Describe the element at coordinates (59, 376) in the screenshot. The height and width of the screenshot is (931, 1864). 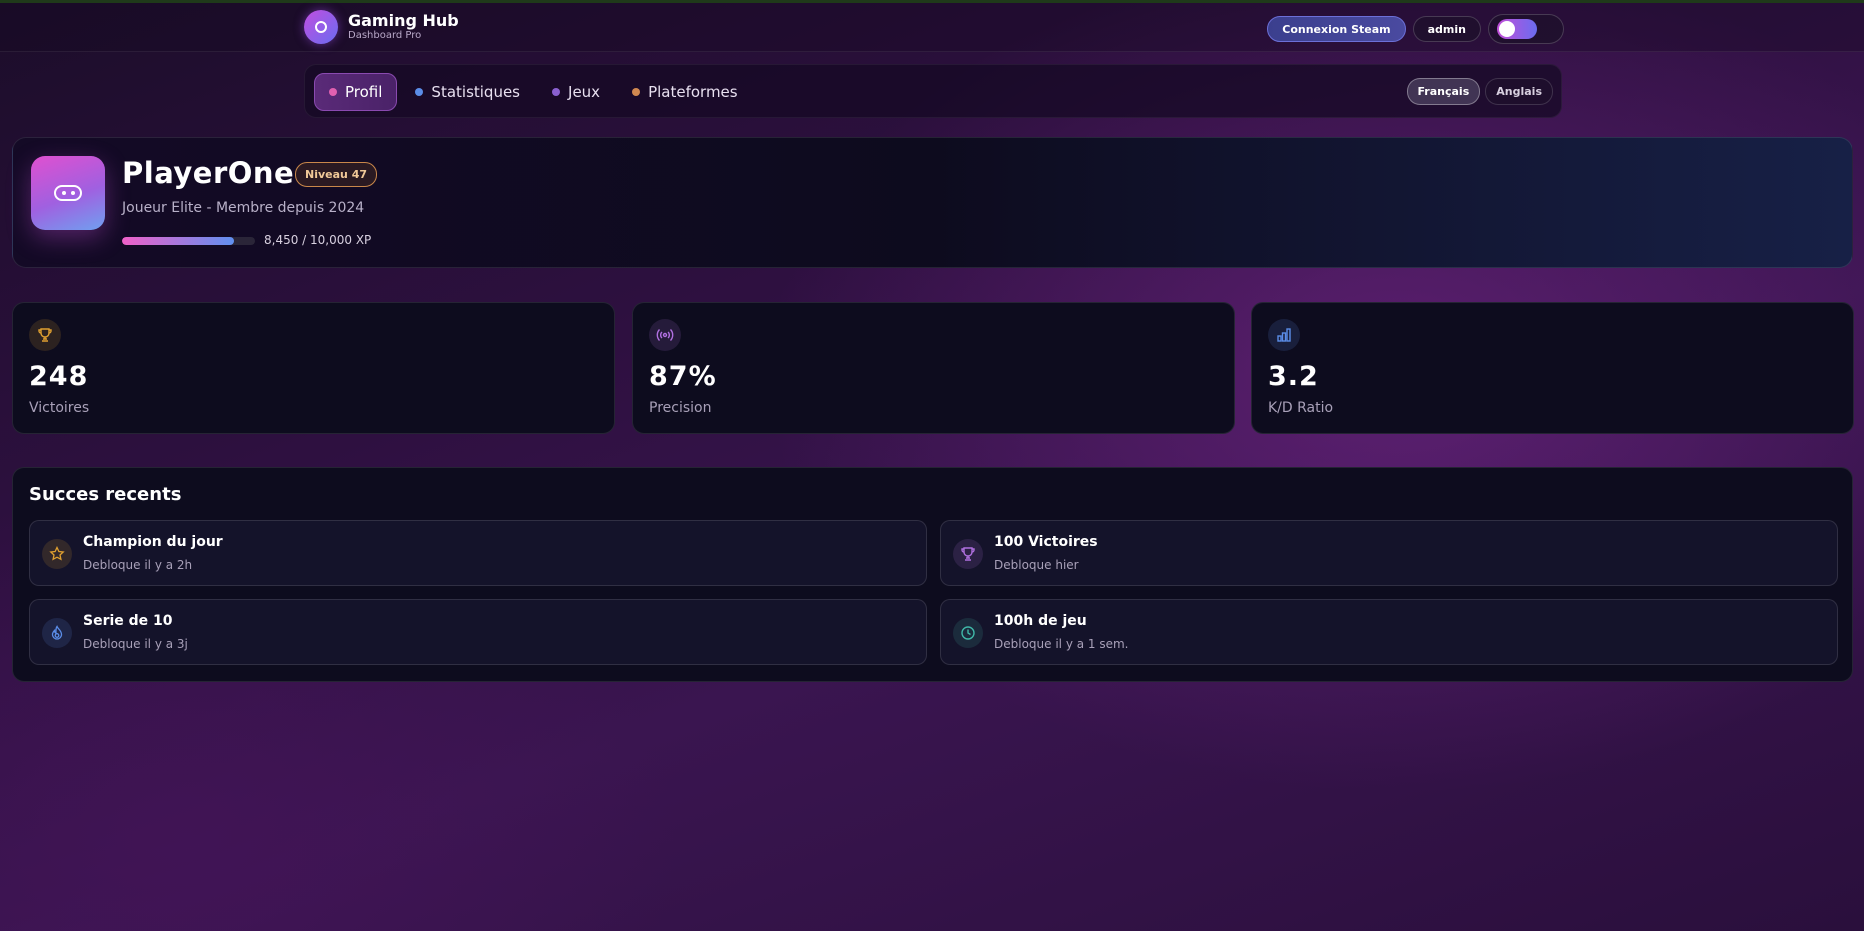
I see `stat-value: 248` at that location.